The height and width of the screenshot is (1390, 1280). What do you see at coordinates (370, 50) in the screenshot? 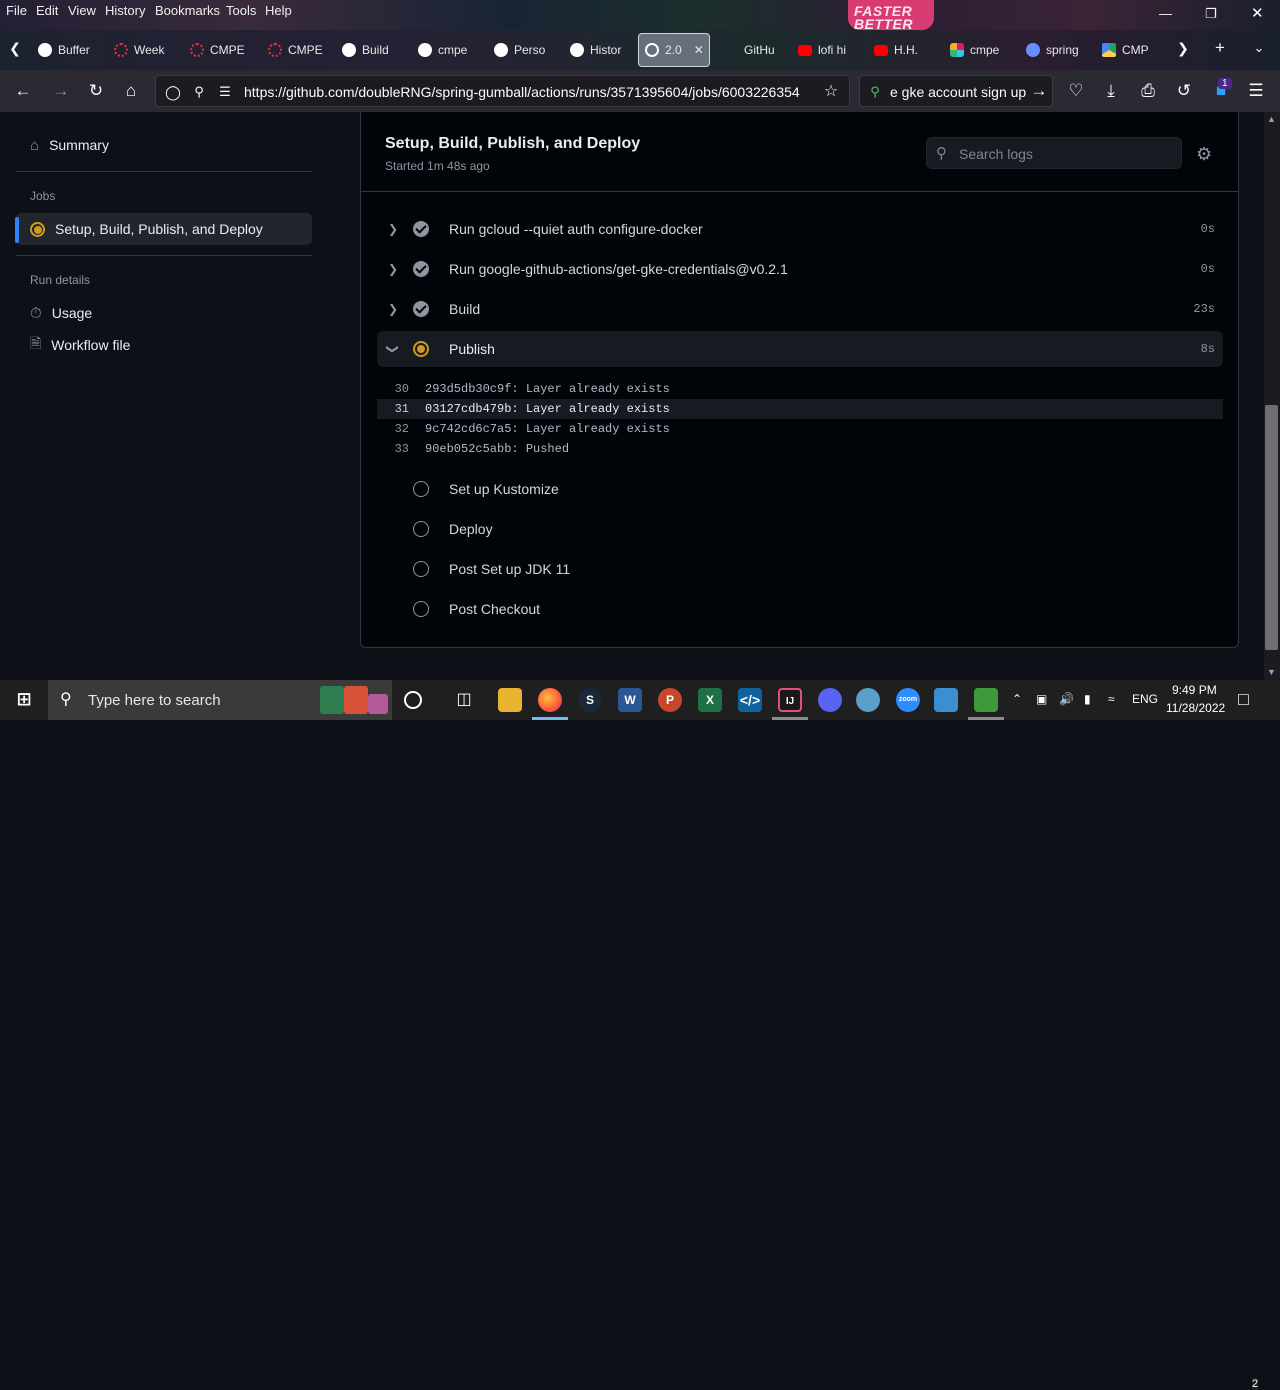
I see `tab-build: Build` at bounding box center [370, 50].